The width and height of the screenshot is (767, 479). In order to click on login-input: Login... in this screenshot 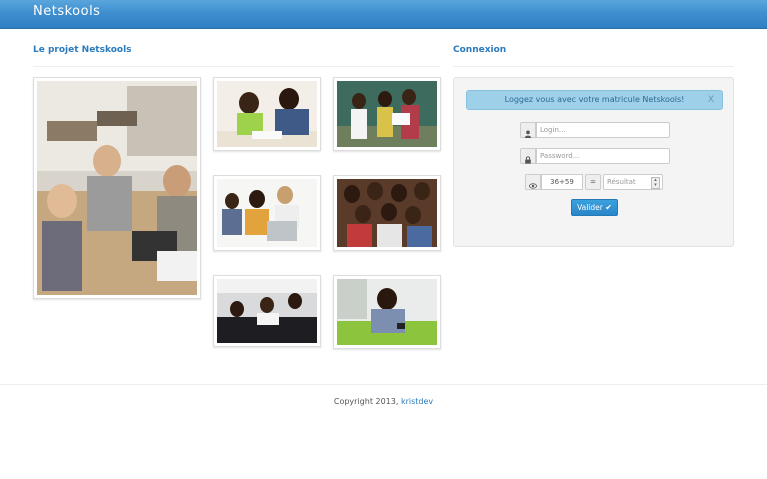, I will do `click(603, 130)`.